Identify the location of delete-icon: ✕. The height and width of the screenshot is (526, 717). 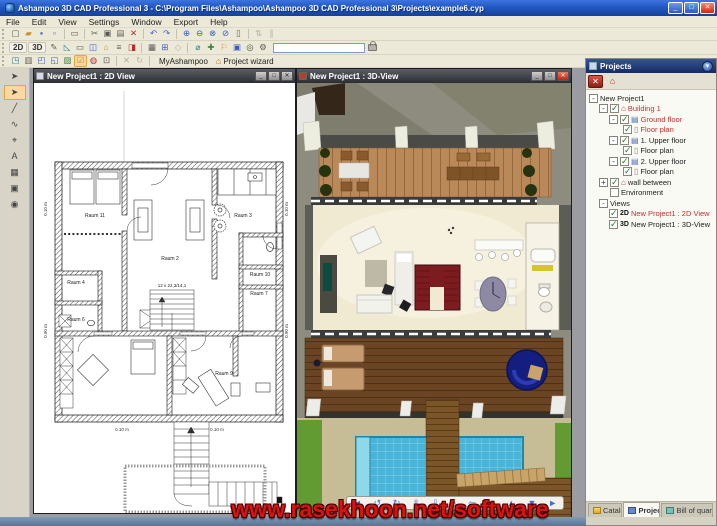
(133, 34).